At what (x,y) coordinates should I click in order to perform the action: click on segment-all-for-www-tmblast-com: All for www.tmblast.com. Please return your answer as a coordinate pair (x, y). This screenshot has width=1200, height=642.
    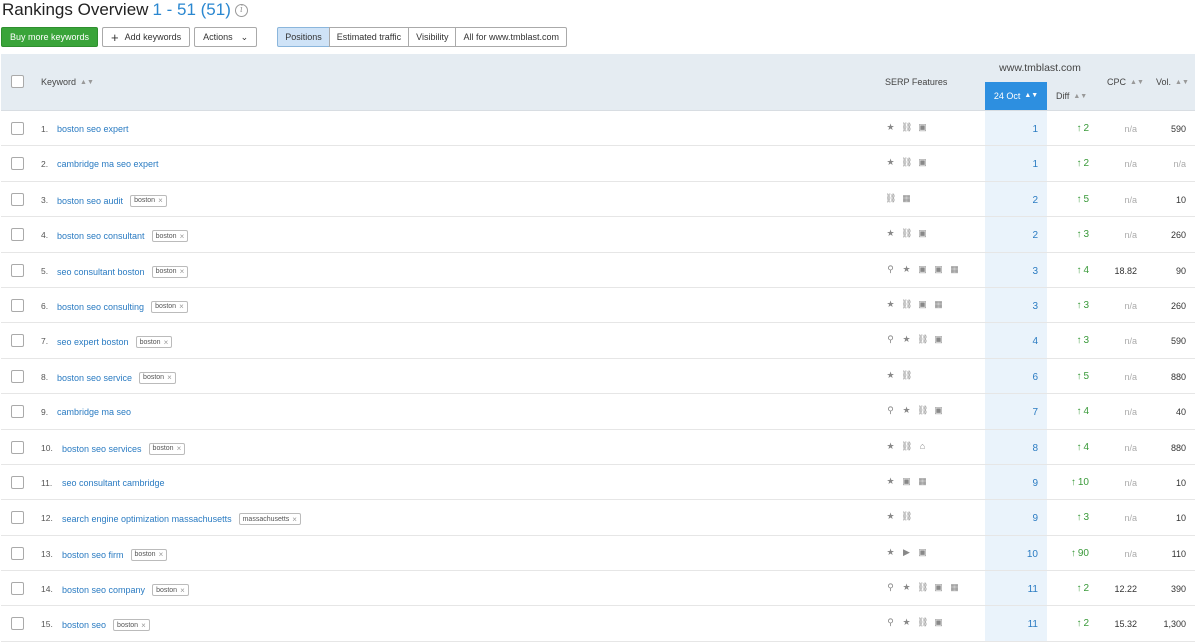
    Looking at the image, I should click on (511, 37).